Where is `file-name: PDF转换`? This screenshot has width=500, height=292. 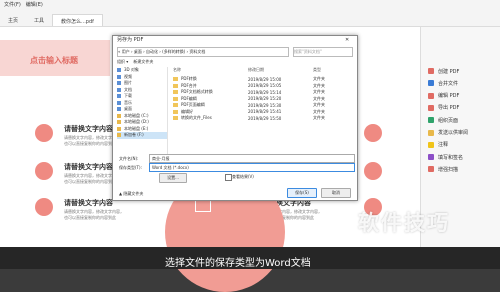
file-name: PDF转换 is located at coordinates (189, 79).